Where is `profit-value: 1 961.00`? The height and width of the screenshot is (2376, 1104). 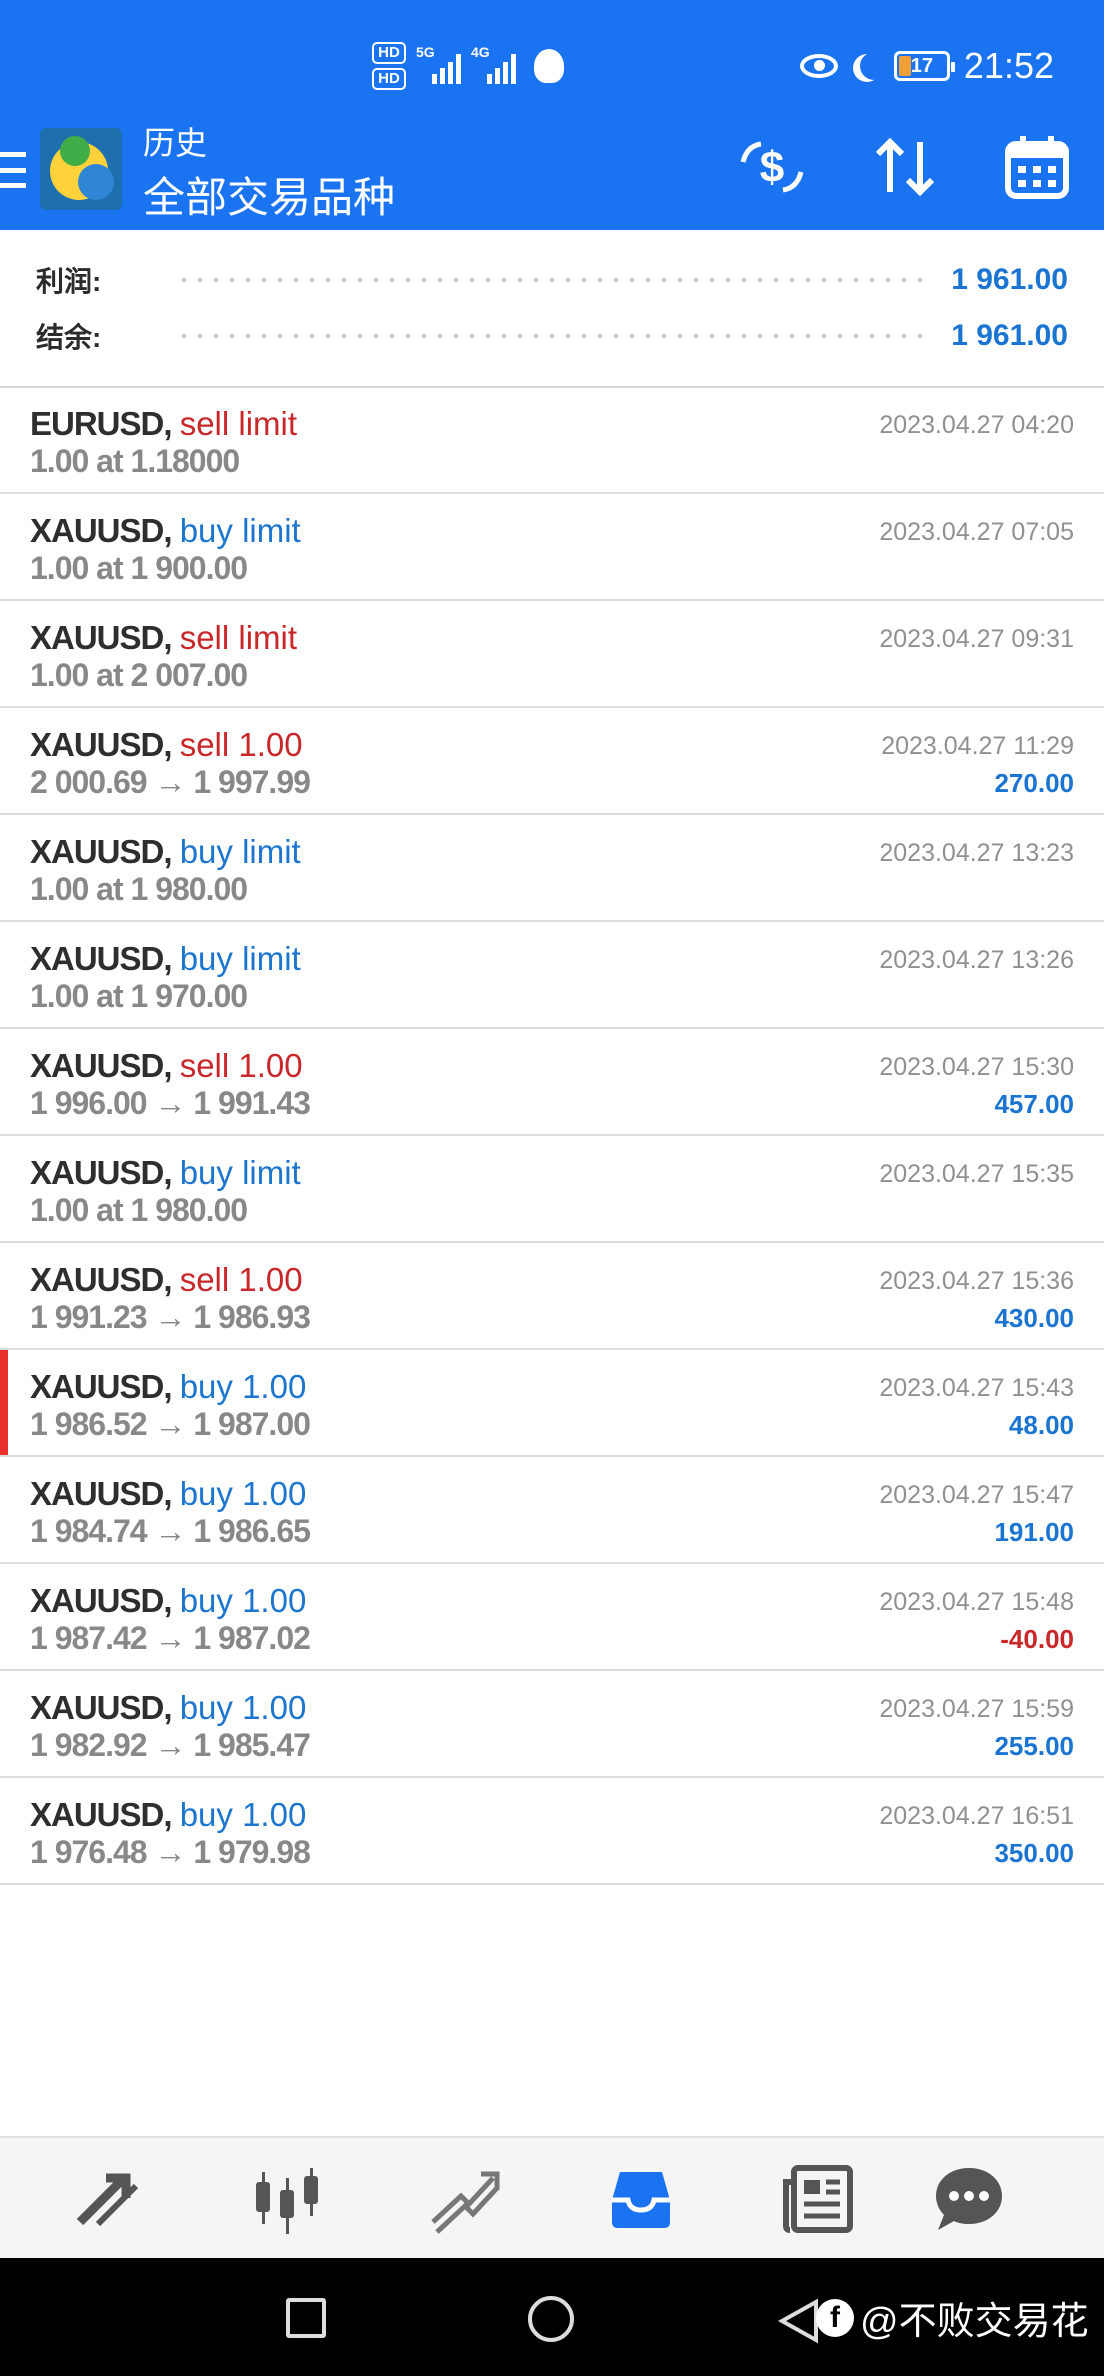
profit-value: 1 961.00 is located at coordinates (1009, 279).